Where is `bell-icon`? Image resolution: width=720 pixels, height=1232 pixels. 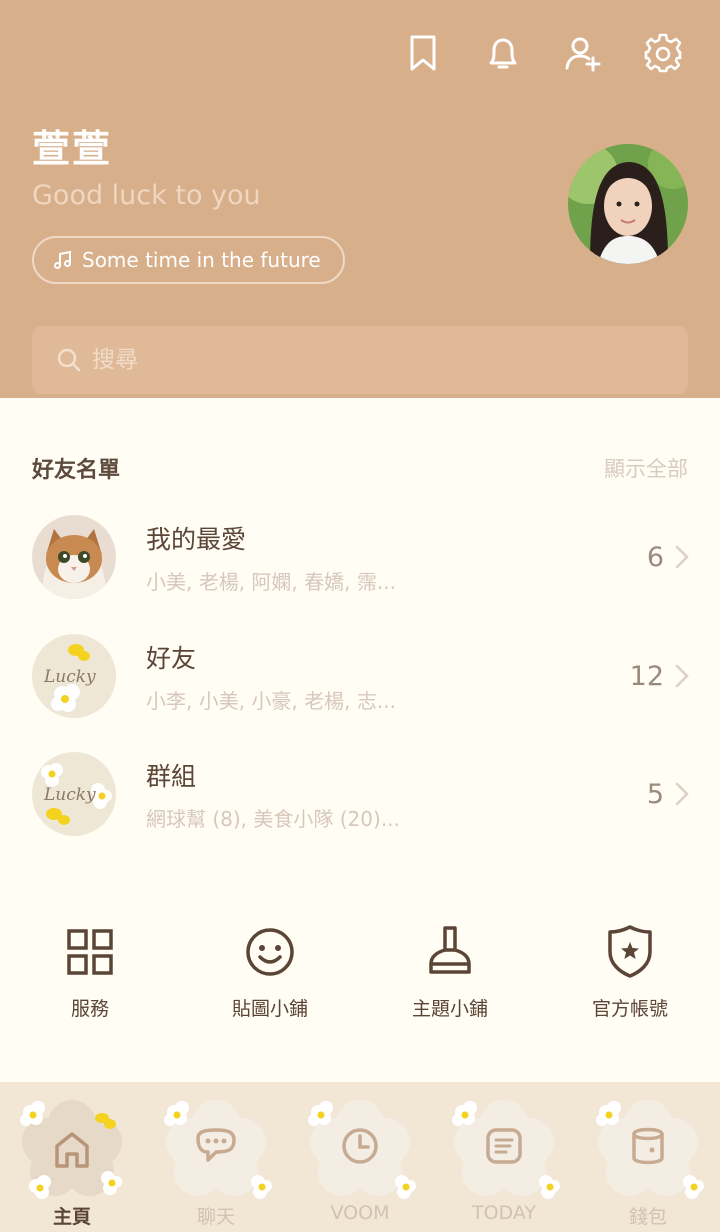
bell-icon is located at coordinates (503, 53).